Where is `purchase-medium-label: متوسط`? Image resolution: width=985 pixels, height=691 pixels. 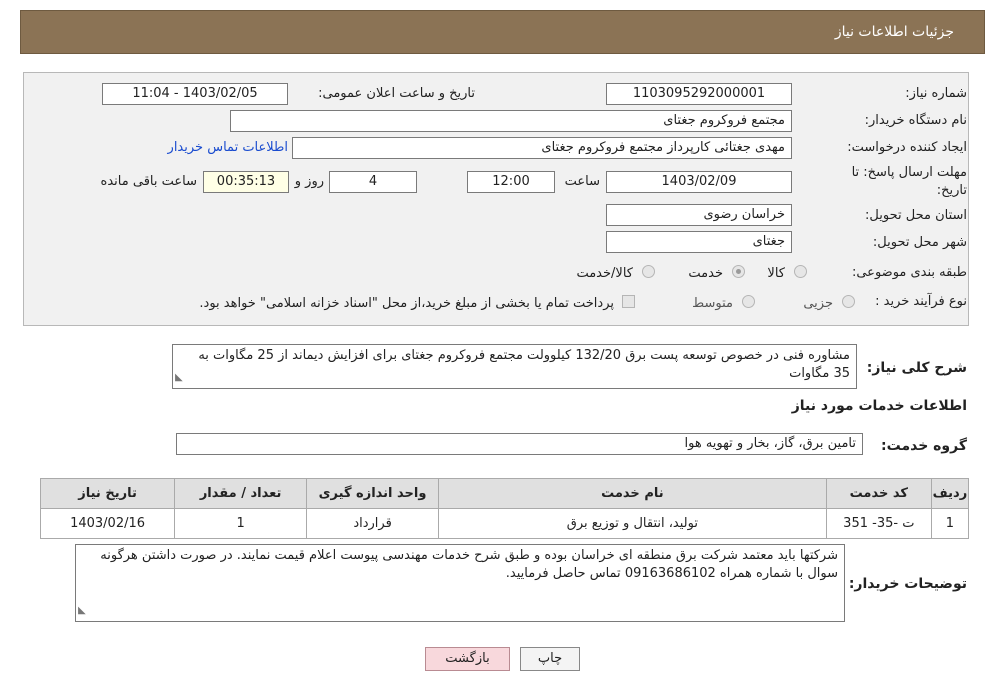 purchase-medium-label: متوسط is located at coordinates (712, 303).